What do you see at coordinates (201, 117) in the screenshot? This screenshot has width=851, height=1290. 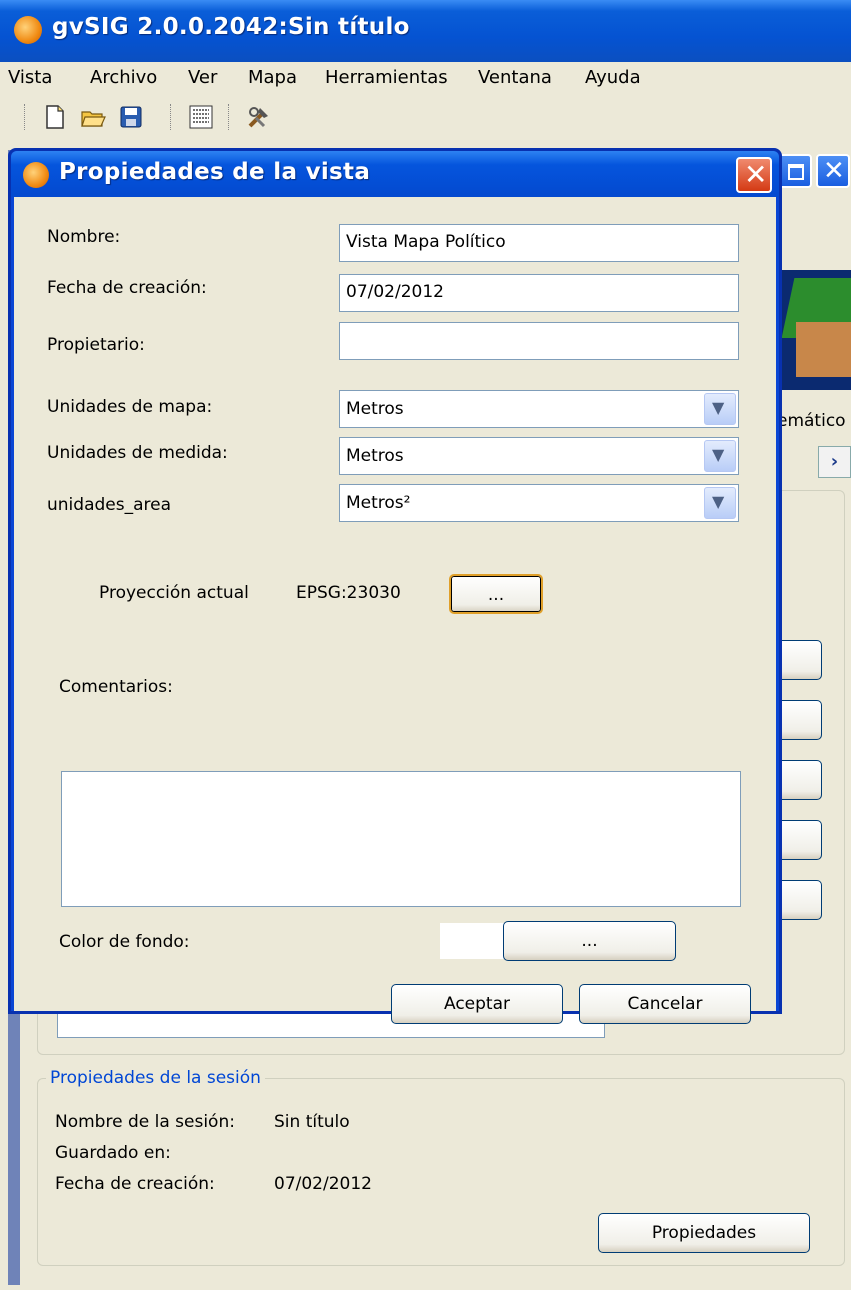 I see `preferences-icon` at bounding box center [201, 117].